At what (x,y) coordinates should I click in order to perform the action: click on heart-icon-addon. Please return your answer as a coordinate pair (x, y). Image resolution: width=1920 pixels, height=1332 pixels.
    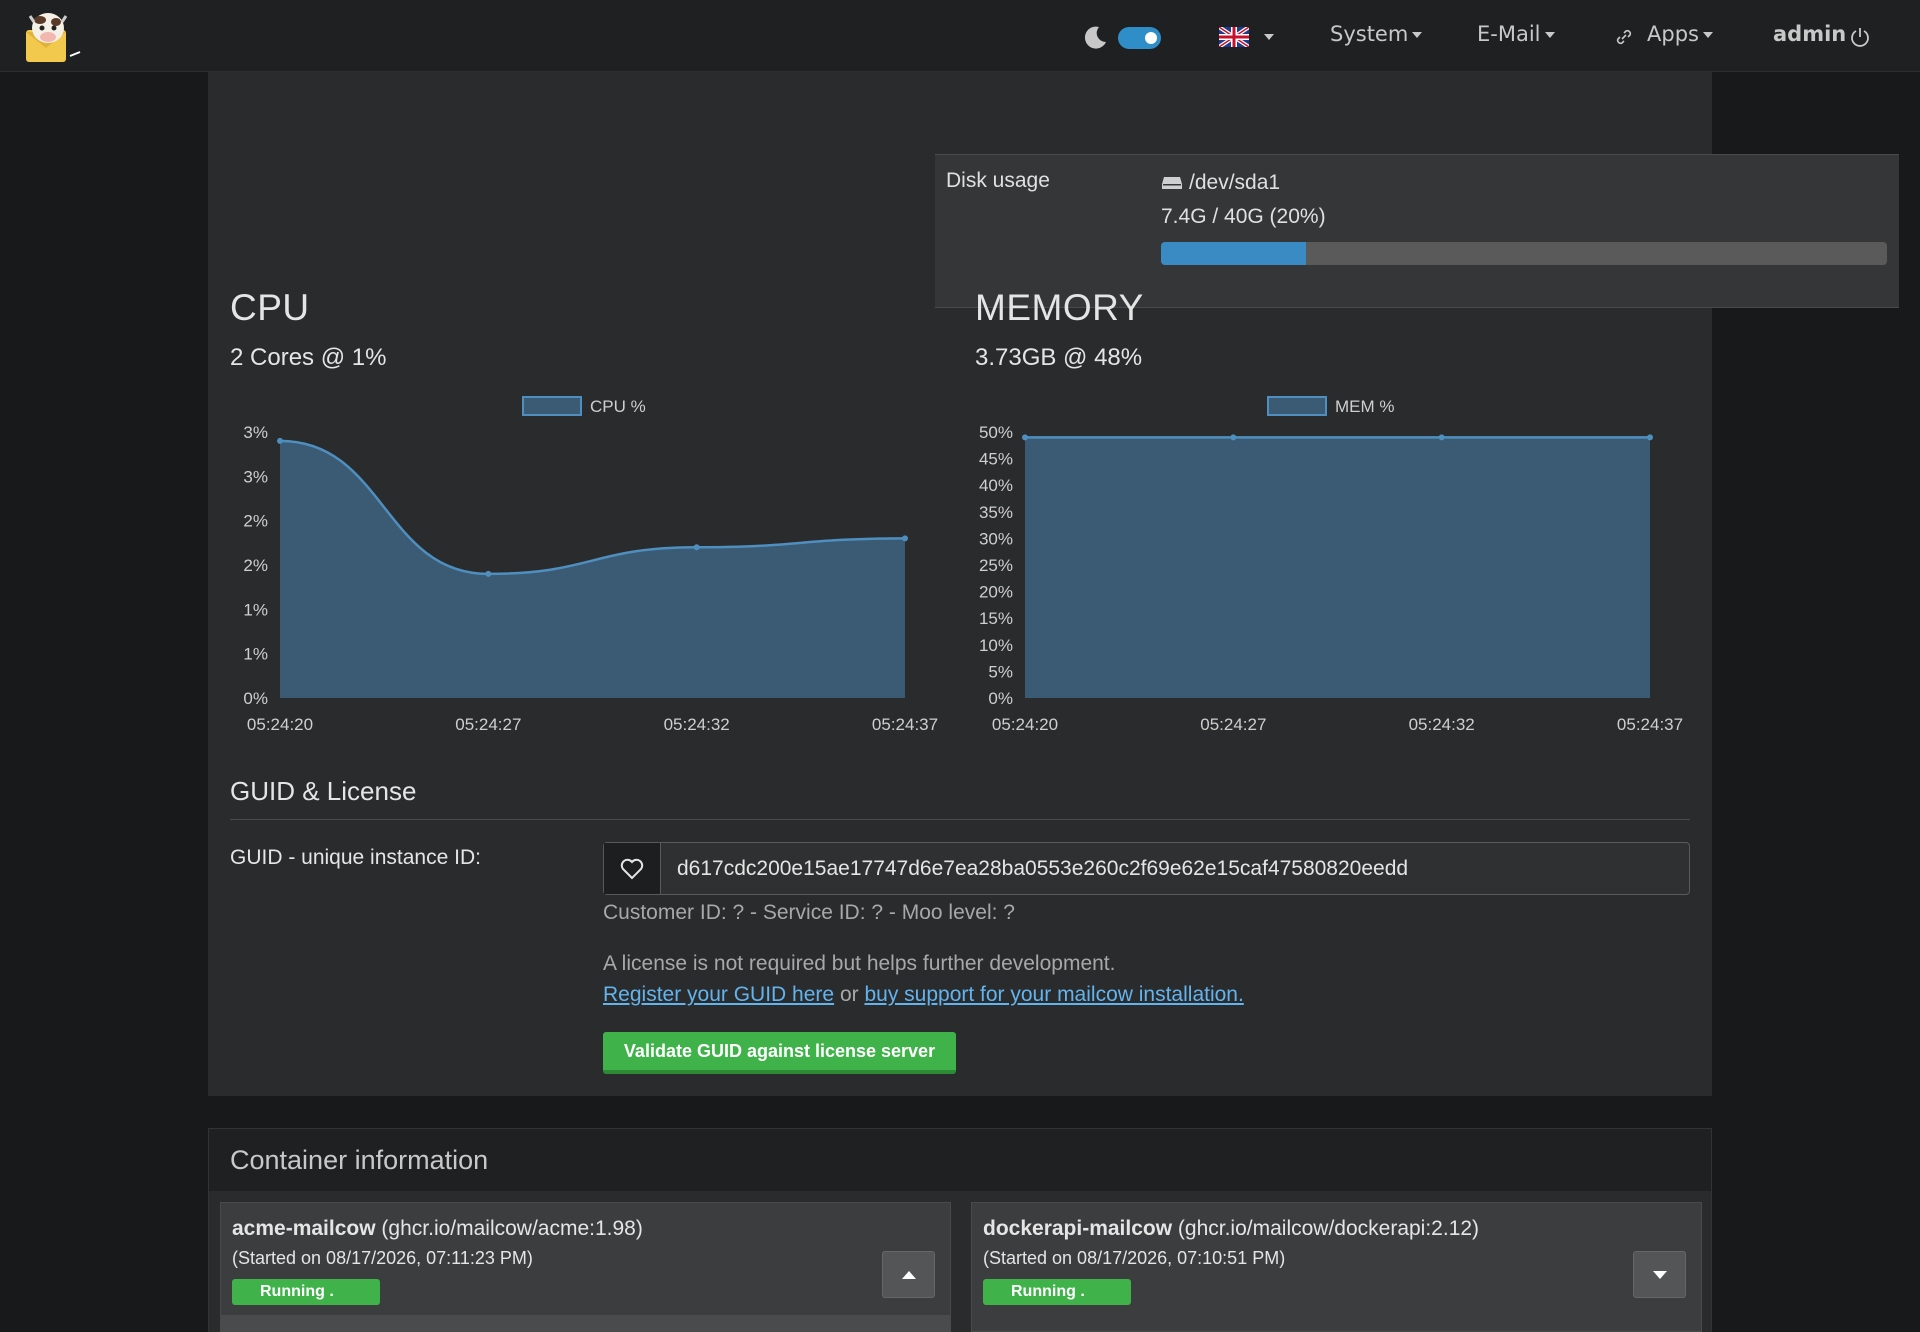
    Looking at the image, I should click on (632, 868).